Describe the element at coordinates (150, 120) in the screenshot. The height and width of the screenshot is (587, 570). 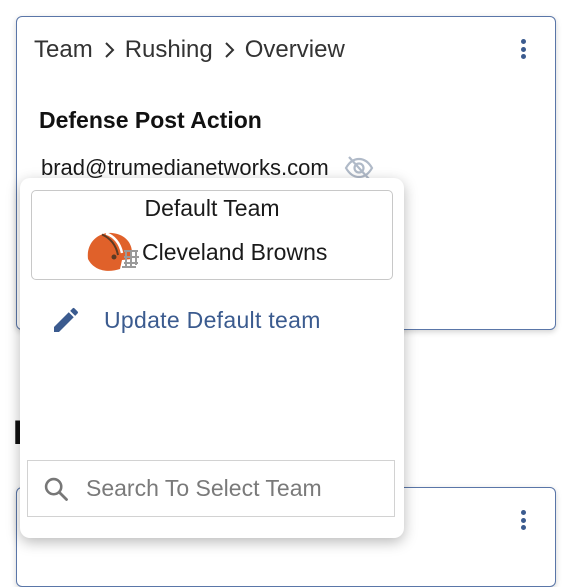
I see `section-title: Defense Post Action` at that location.